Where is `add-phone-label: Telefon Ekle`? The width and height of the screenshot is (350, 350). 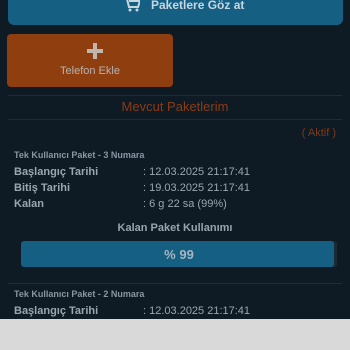 add-phone-label: Telefon Ekle is located at coordinates (90, 71).